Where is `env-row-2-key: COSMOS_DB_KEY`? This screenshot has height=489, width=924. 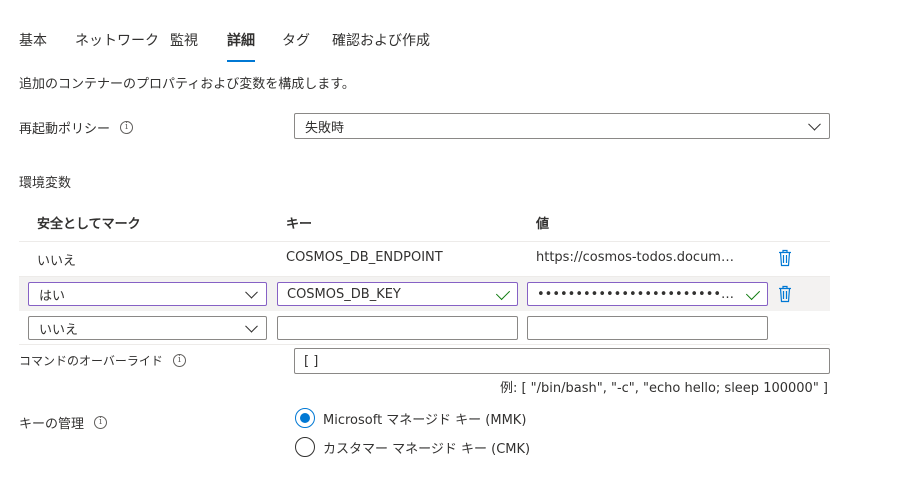 env-row-2-key: COSMOS_DB_KEY is located at coordinates (344, 294).